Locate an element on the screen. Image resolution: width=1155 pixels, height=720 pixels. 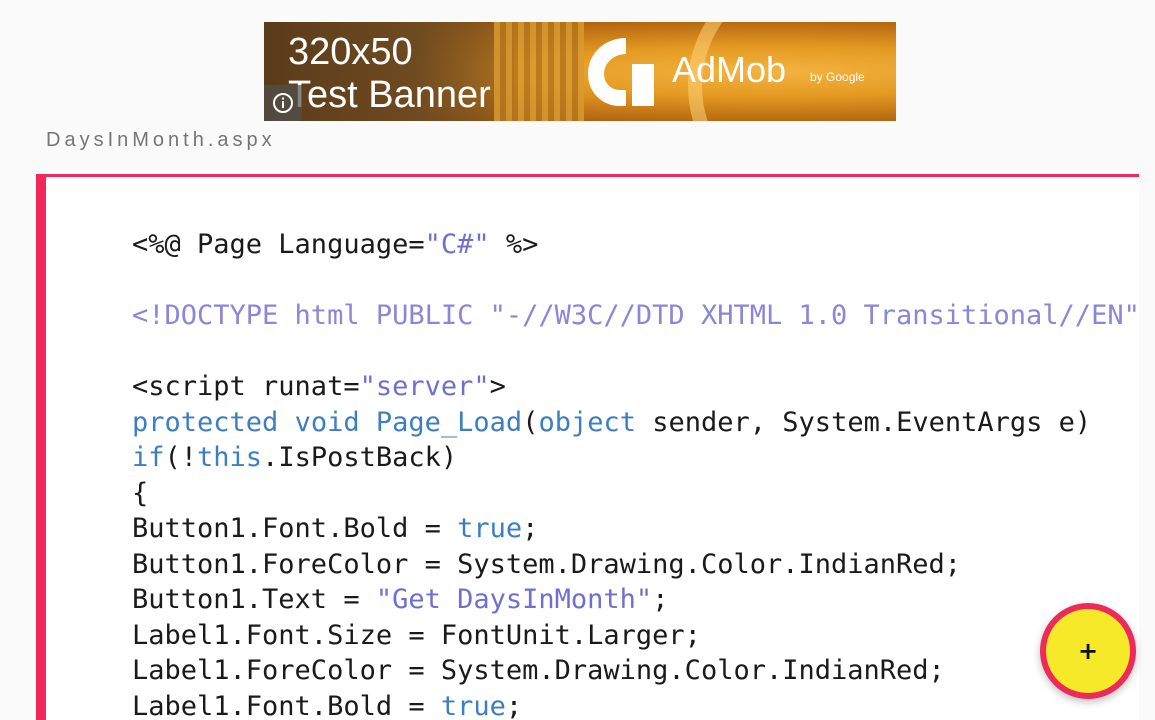
code-line: Button1.Text = "Get DaysInMonth"; is located at coordinates (635, 600).